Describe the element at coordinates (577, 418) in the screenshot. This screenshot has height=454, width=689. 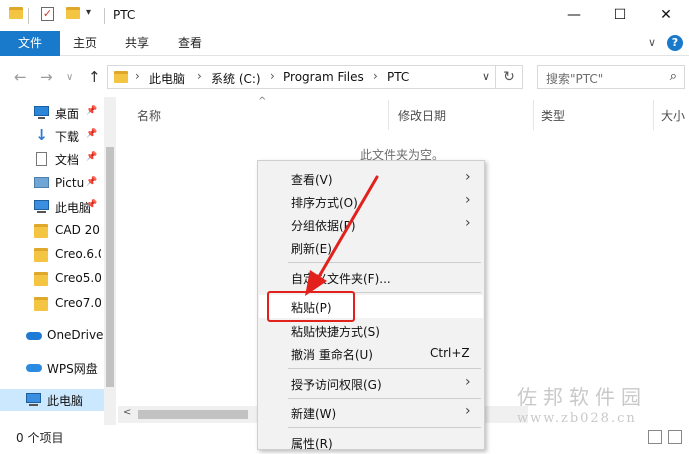
I see `watermark-url: www.zb028.cn` at that location.